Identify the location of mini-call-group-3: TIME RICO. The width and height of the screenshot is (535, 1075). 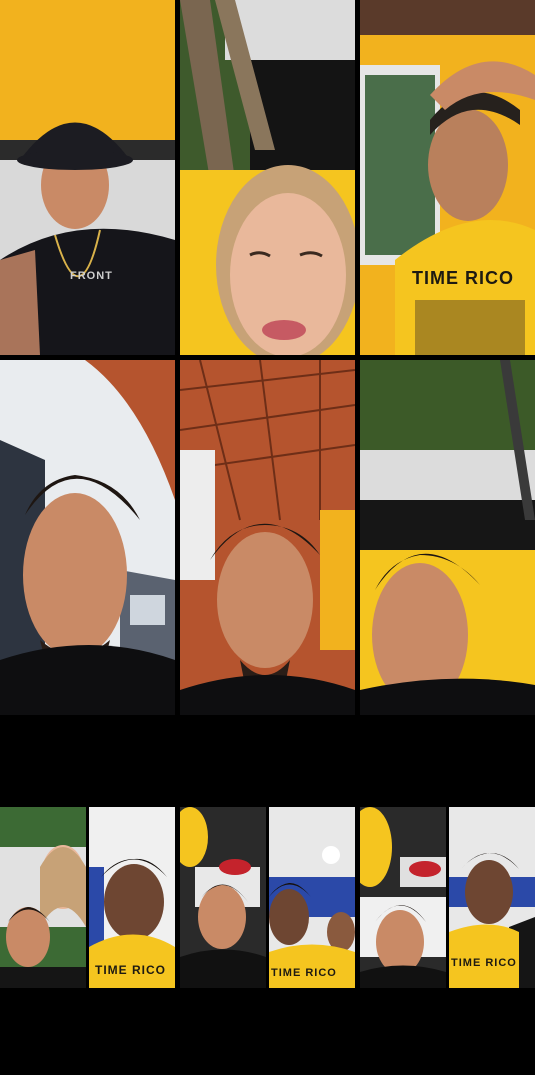
(447, 897).